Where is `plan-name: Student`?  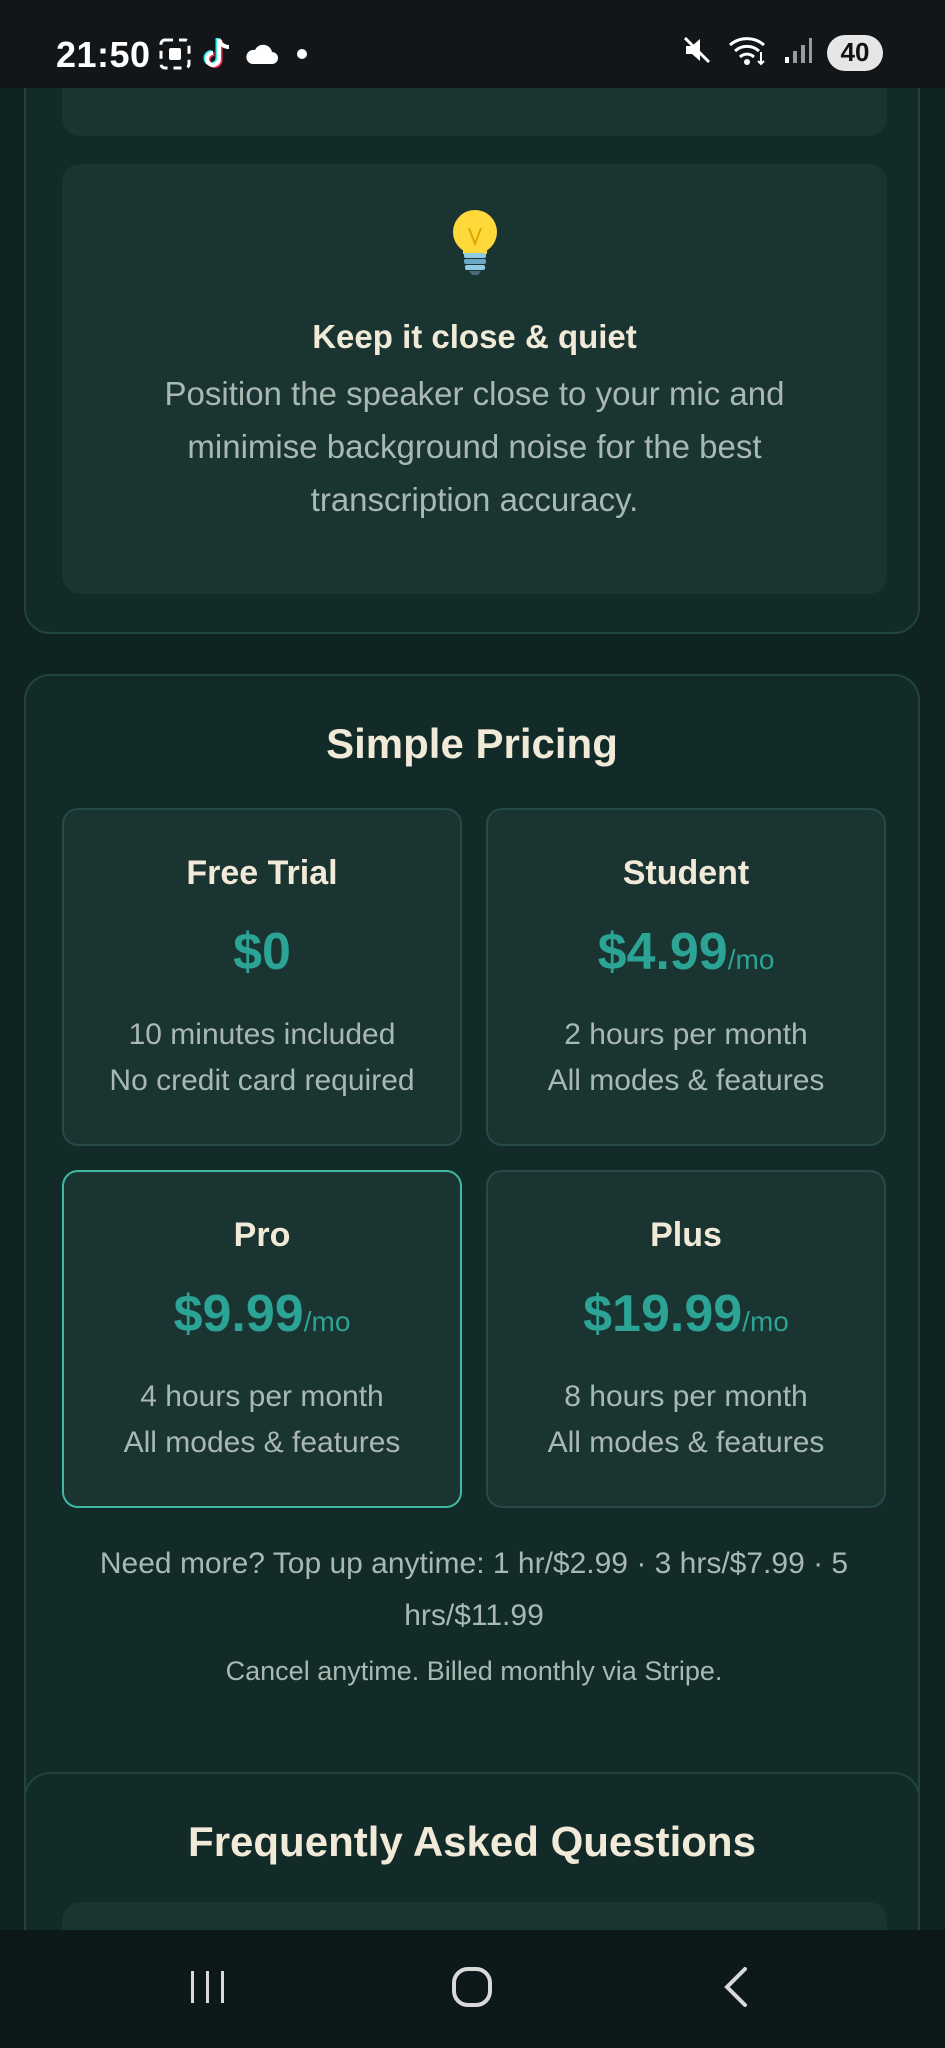
plan-name: Student is located at coordinates (686, 873).